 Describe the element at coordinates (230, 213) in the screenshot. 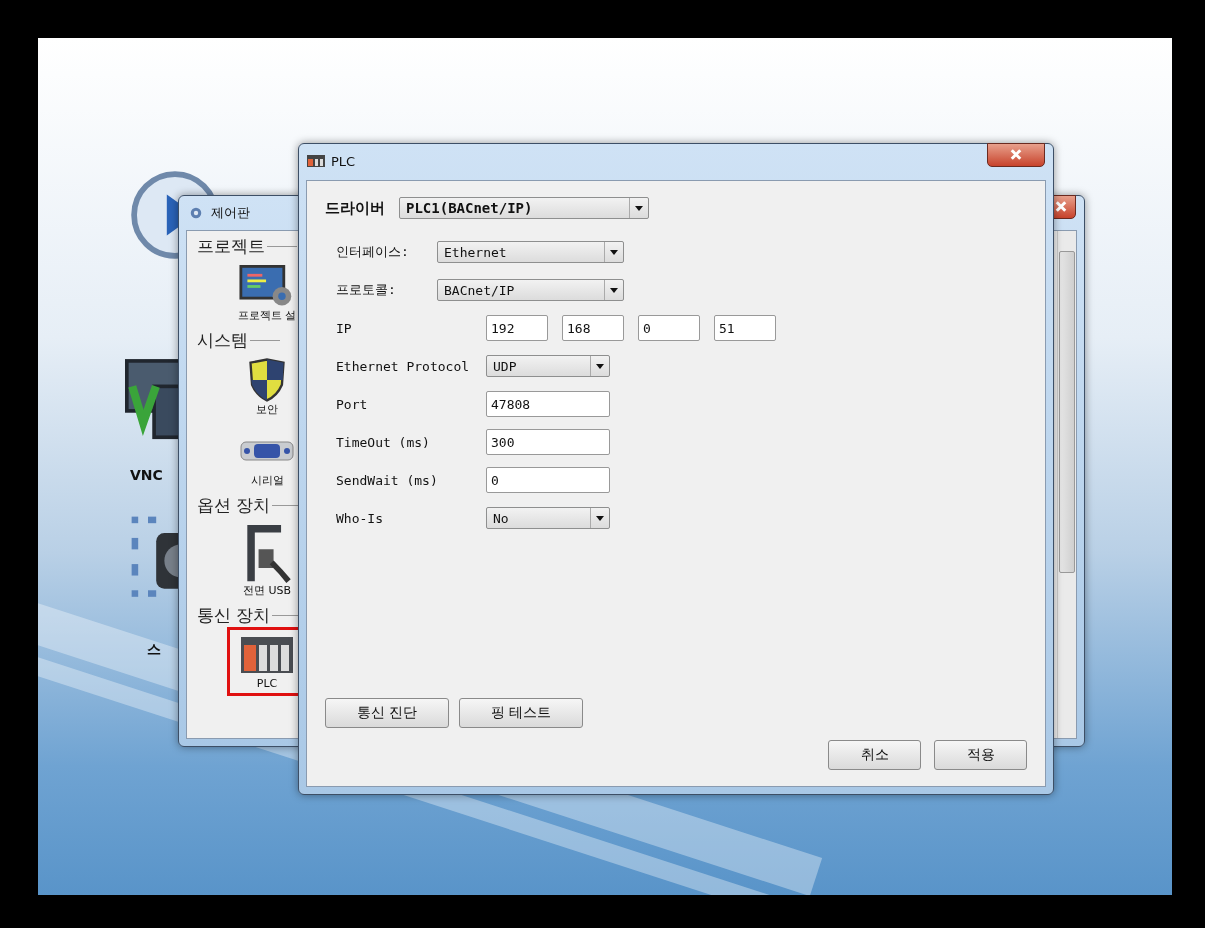

I see `window-title: 제어판` at that location.